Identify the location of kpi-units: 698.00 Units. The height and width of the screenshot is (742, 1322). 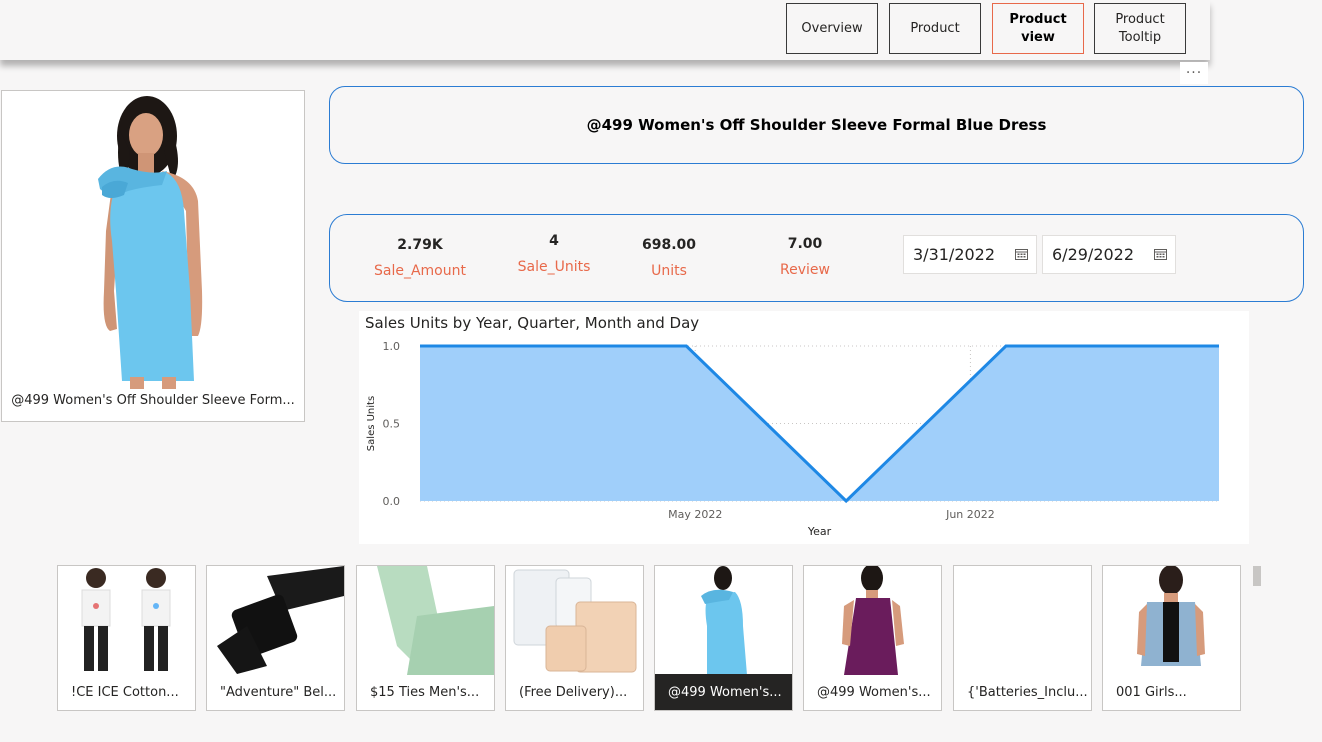
(669, 258).